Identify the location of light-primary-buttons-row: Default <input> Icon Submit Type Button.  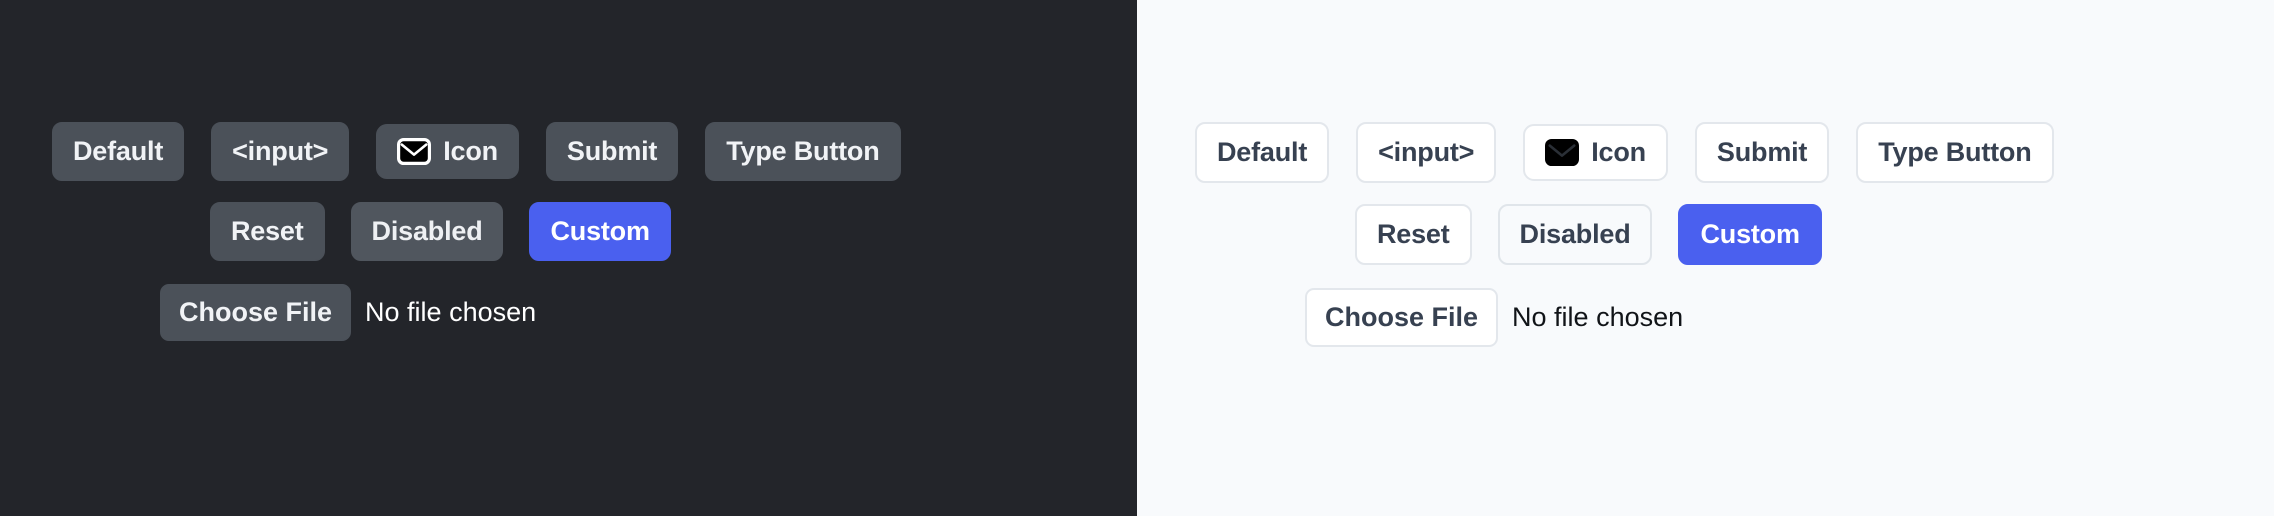
(1595, 152).